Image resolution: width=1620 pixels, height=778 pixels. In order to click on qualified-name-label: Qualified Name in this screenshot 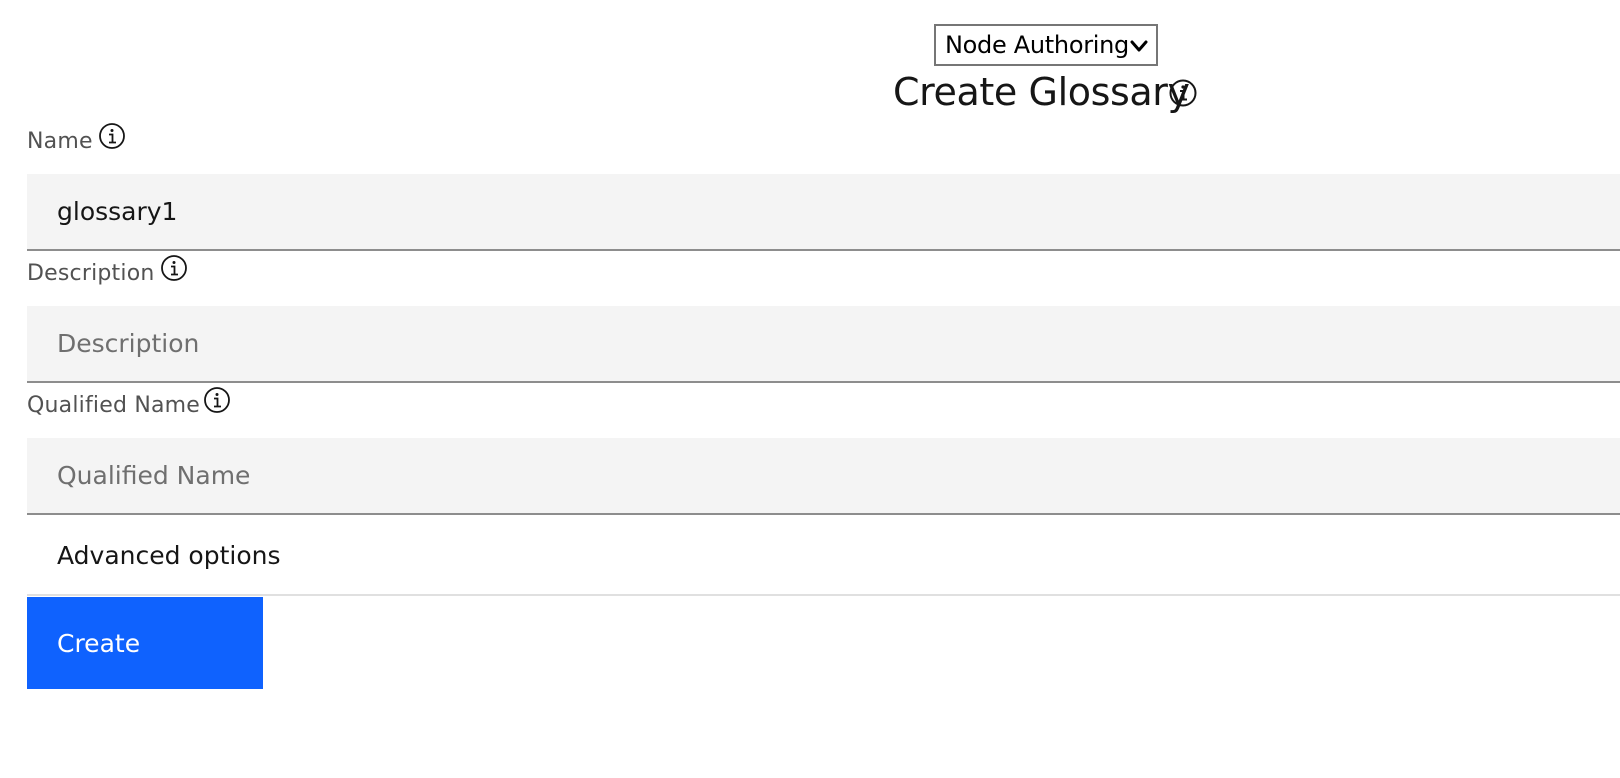, I will do `click(114, 405)`.